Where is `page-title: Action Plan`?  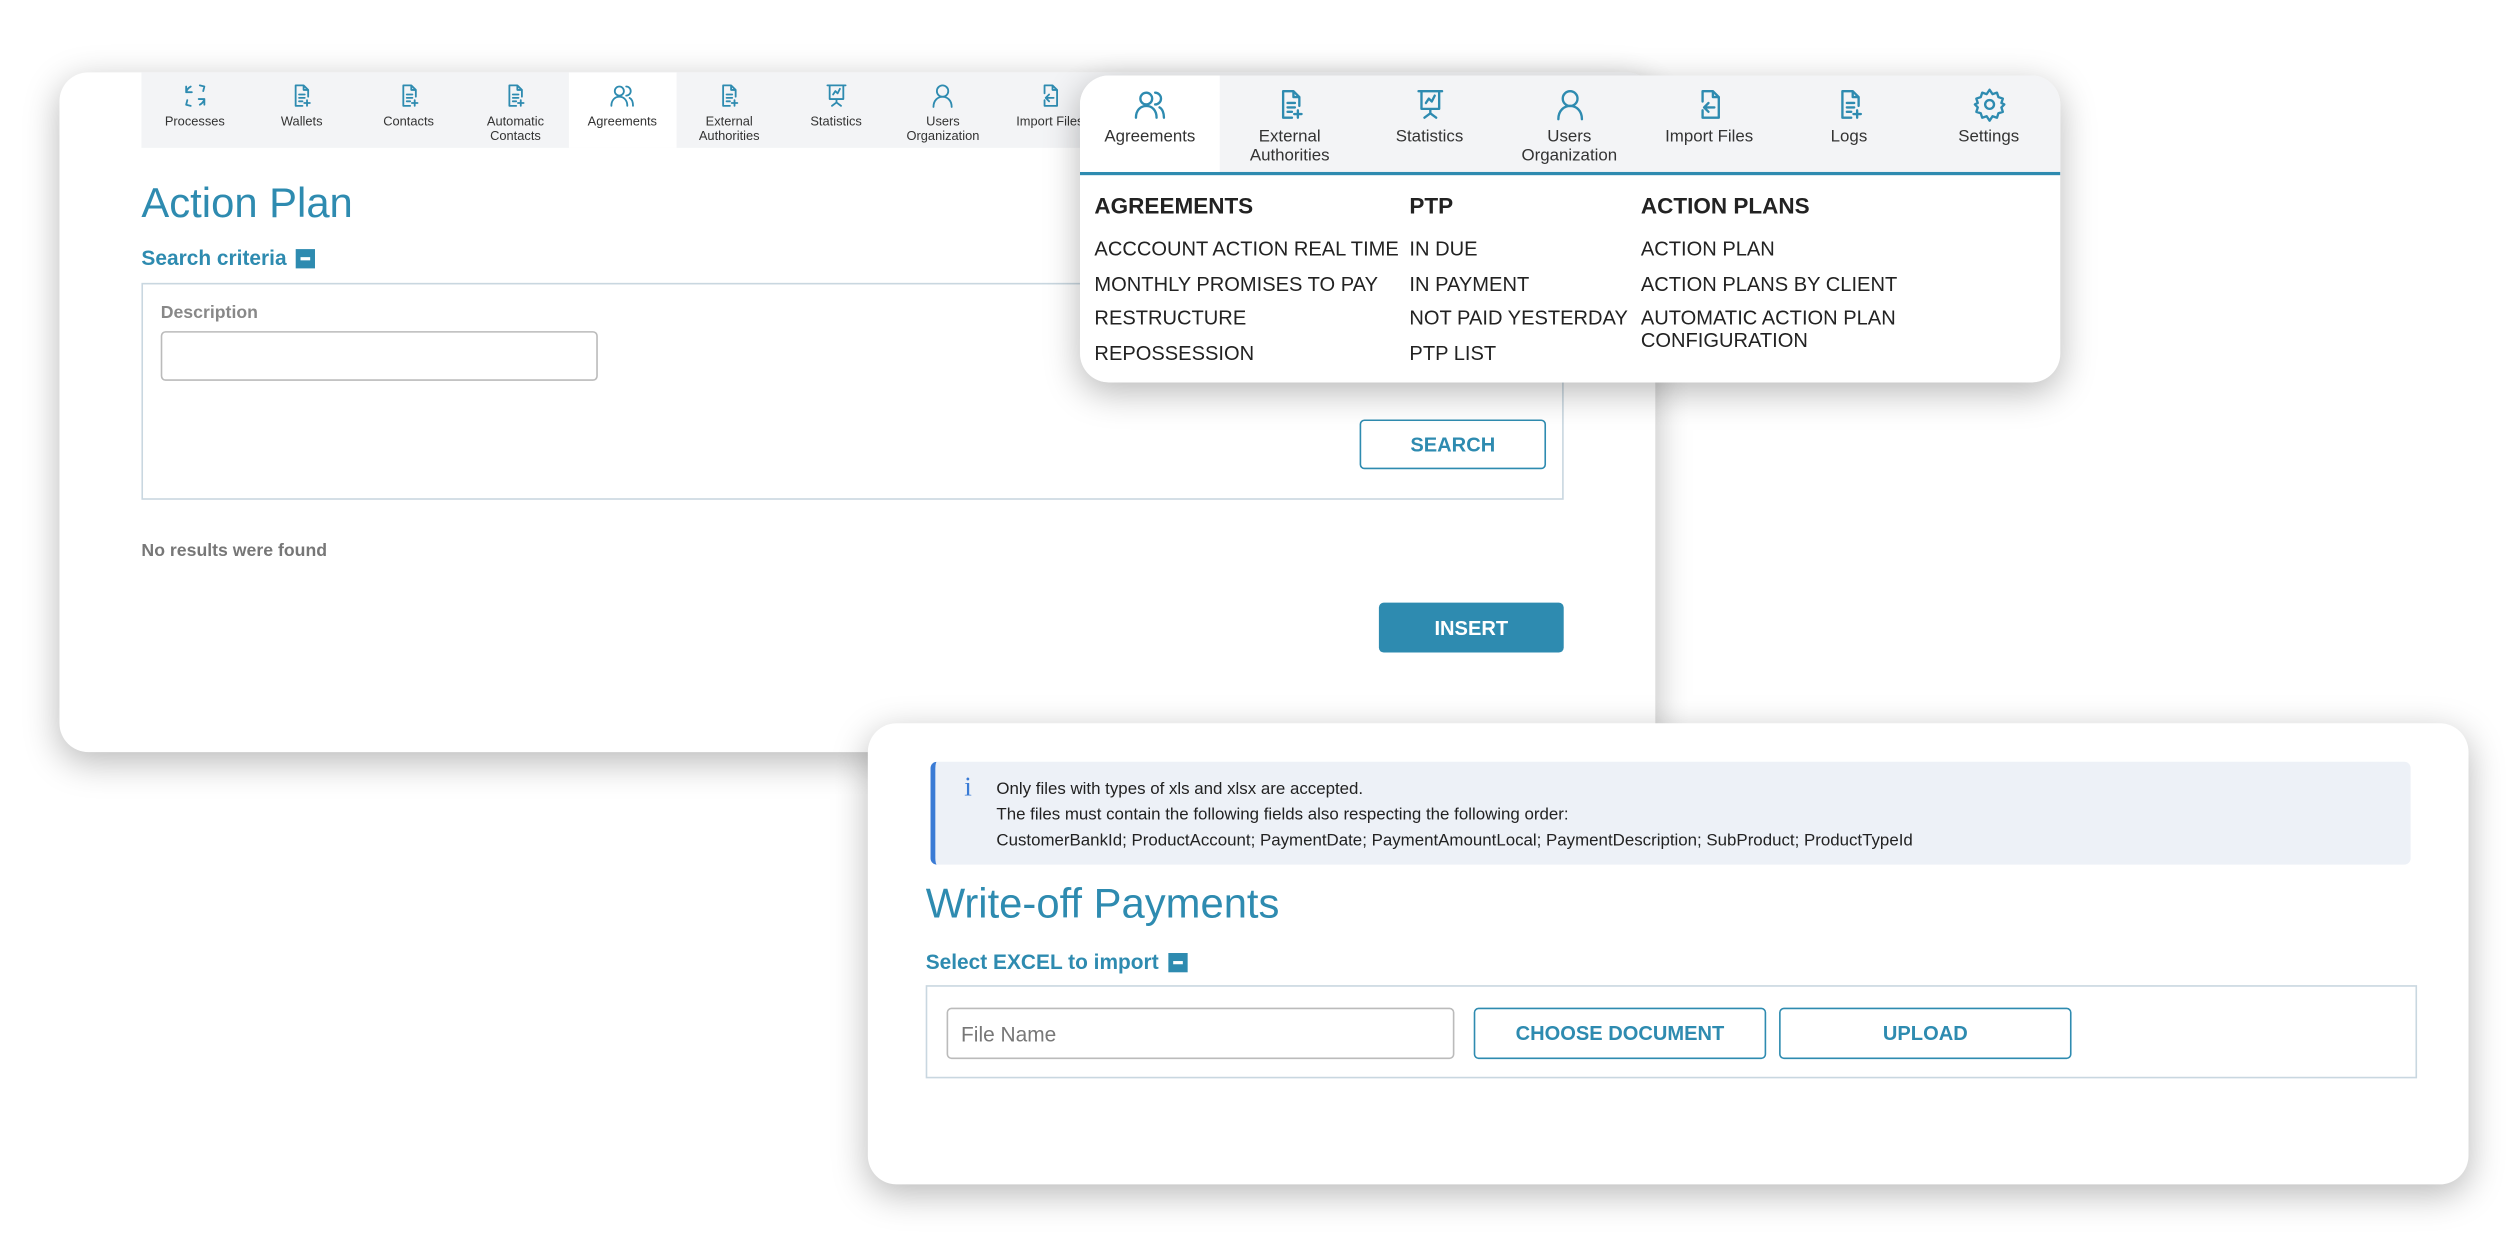
page-title: Action Plan is located at coordinates (247, 202).